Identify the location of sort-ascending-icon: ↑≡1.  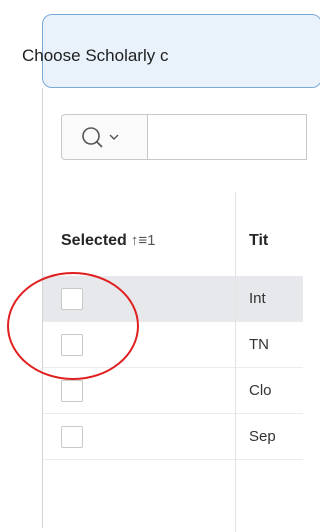
(143, 240).